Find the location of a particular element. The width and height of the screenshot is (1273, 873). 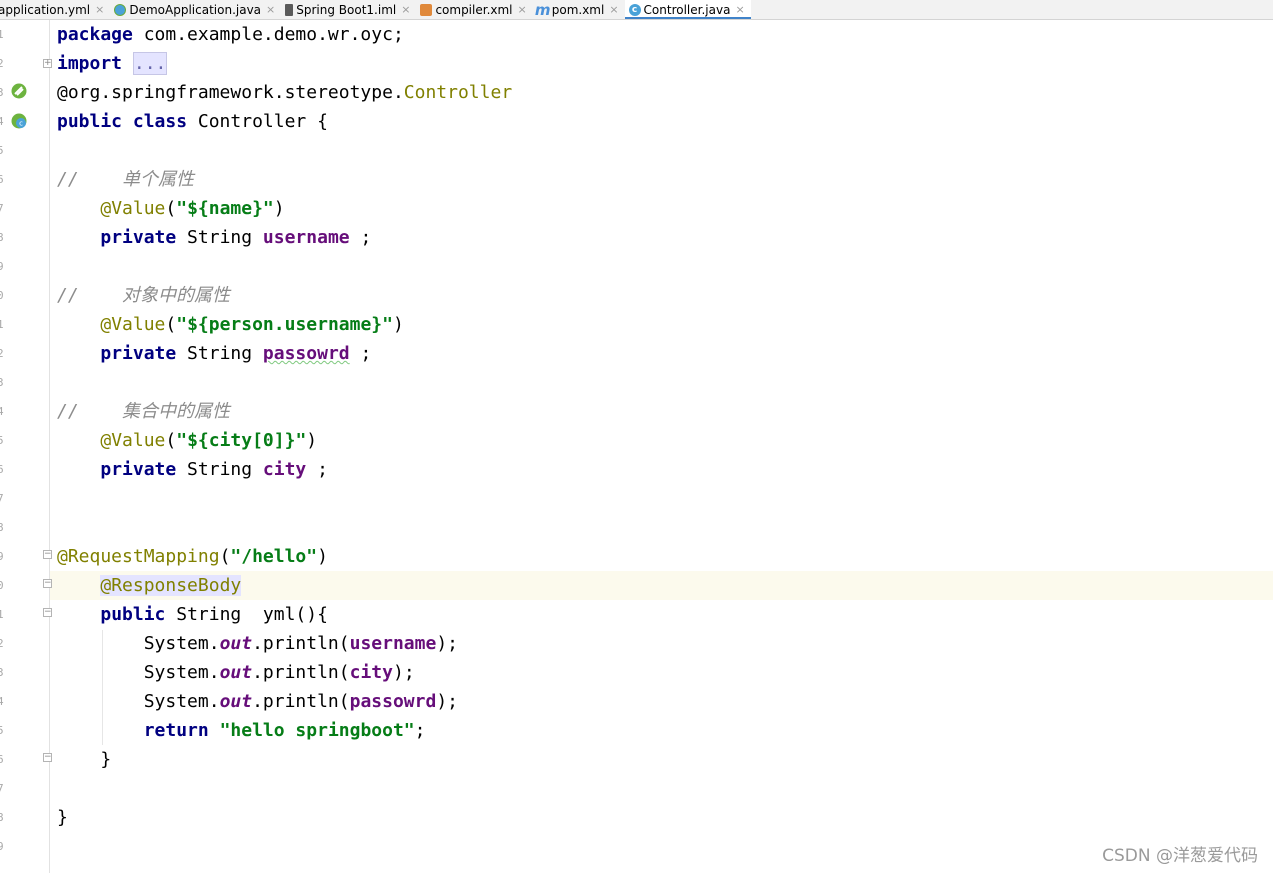

spring-bean-icon is located at coordinates (19, 91).